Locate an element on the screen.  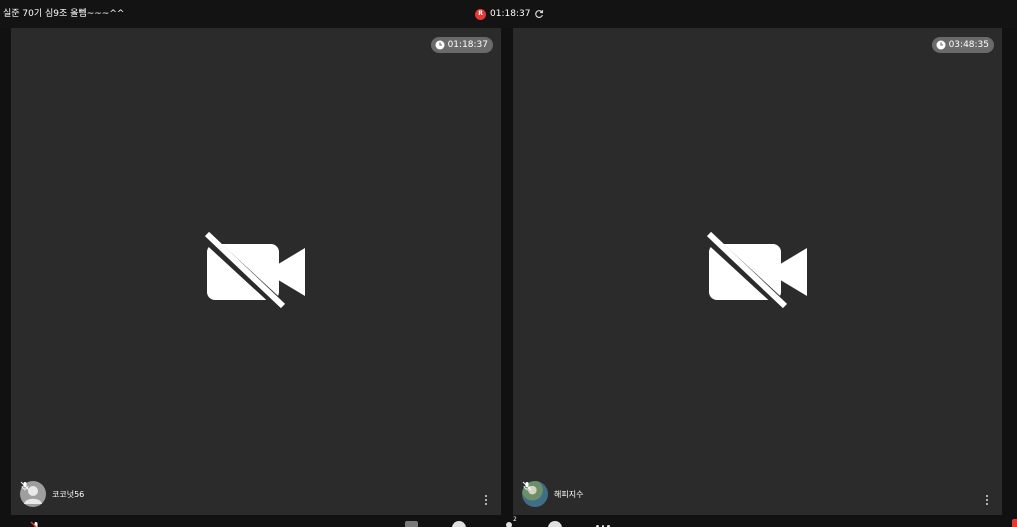
recording-time: 01:18:37 is located at coordinates (510, 14).